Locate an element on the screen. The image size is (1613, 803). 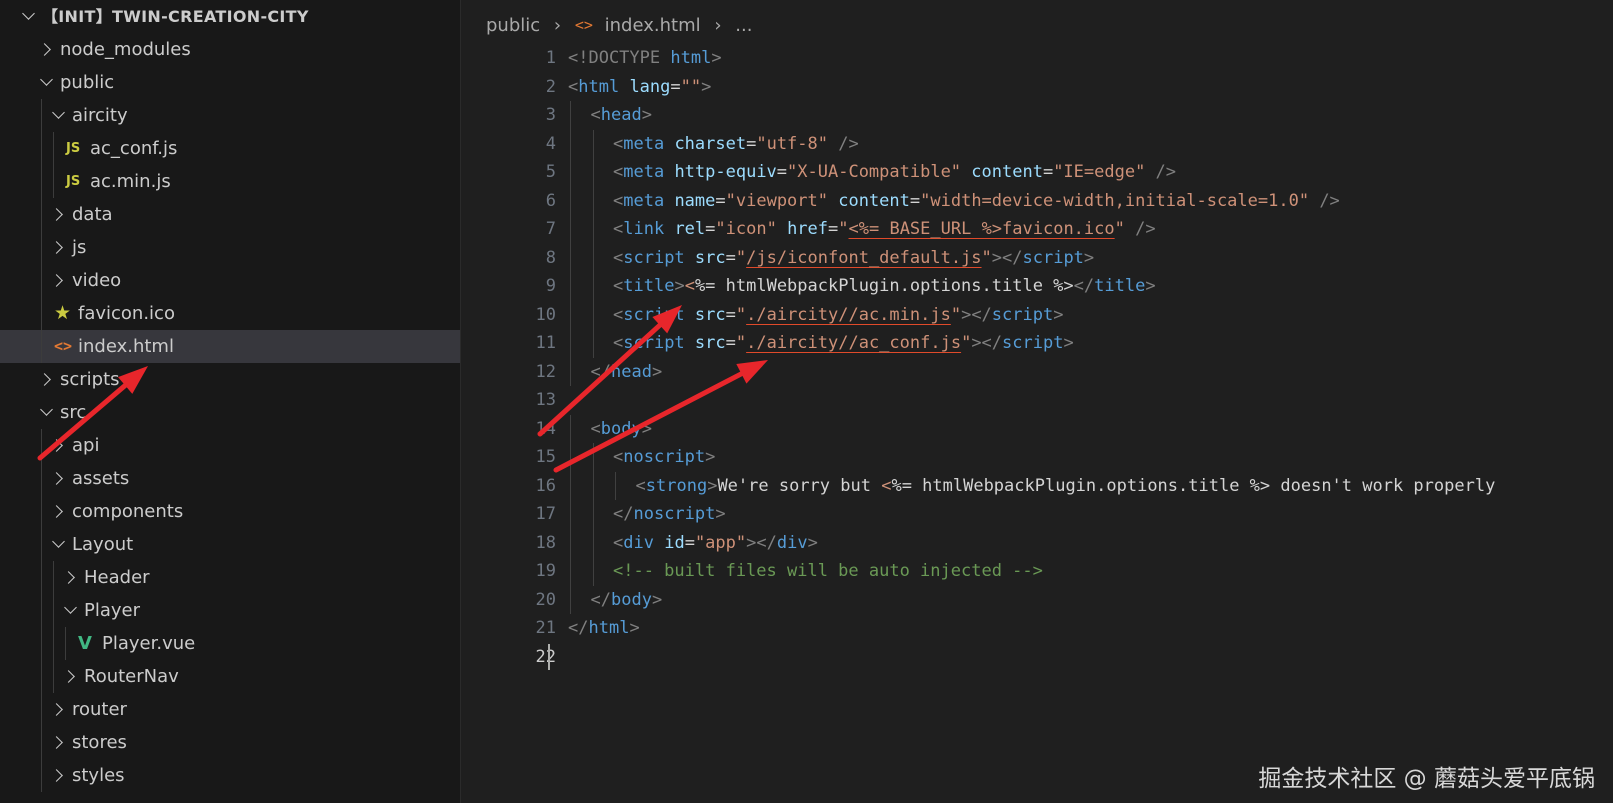
tree-item: router is located at coordinates (230, 709).